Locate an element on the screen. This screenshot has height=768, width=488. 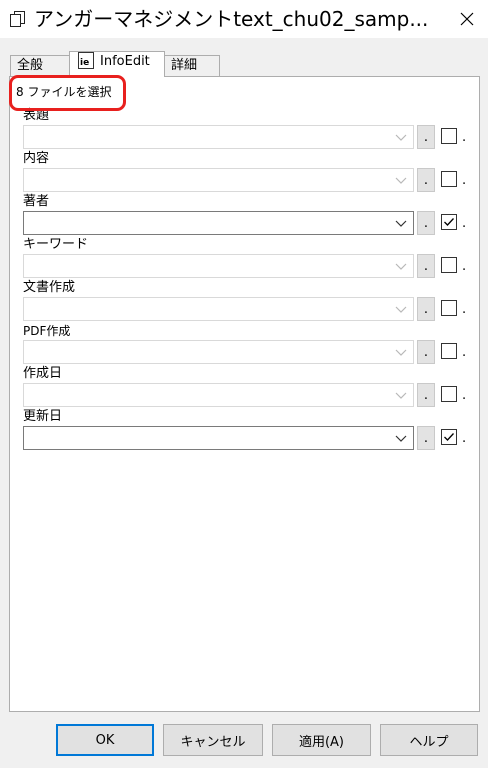
help-button: ヘルプ is located at coordinates (429, 740).